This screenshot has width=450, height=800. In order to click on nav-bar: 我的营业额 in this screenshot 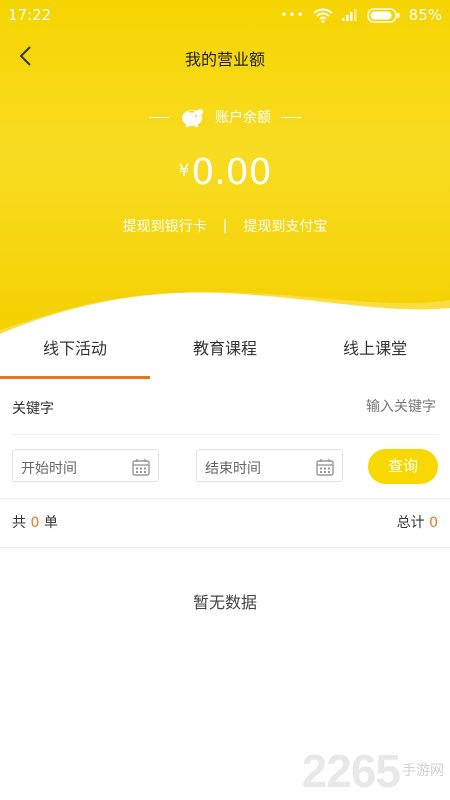, I will do `click(225, 56)`.